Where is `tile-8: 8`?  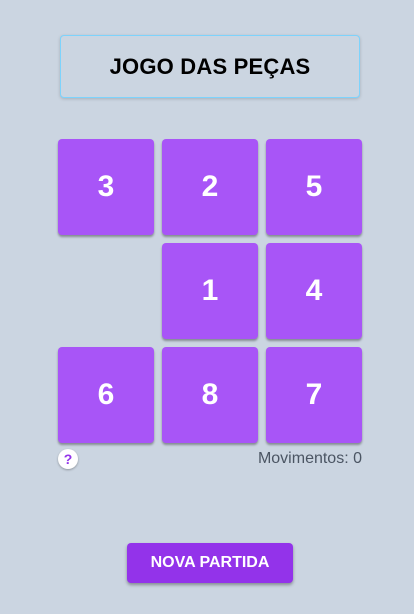 tile-8: 8 is located at coordinates (210, 395).